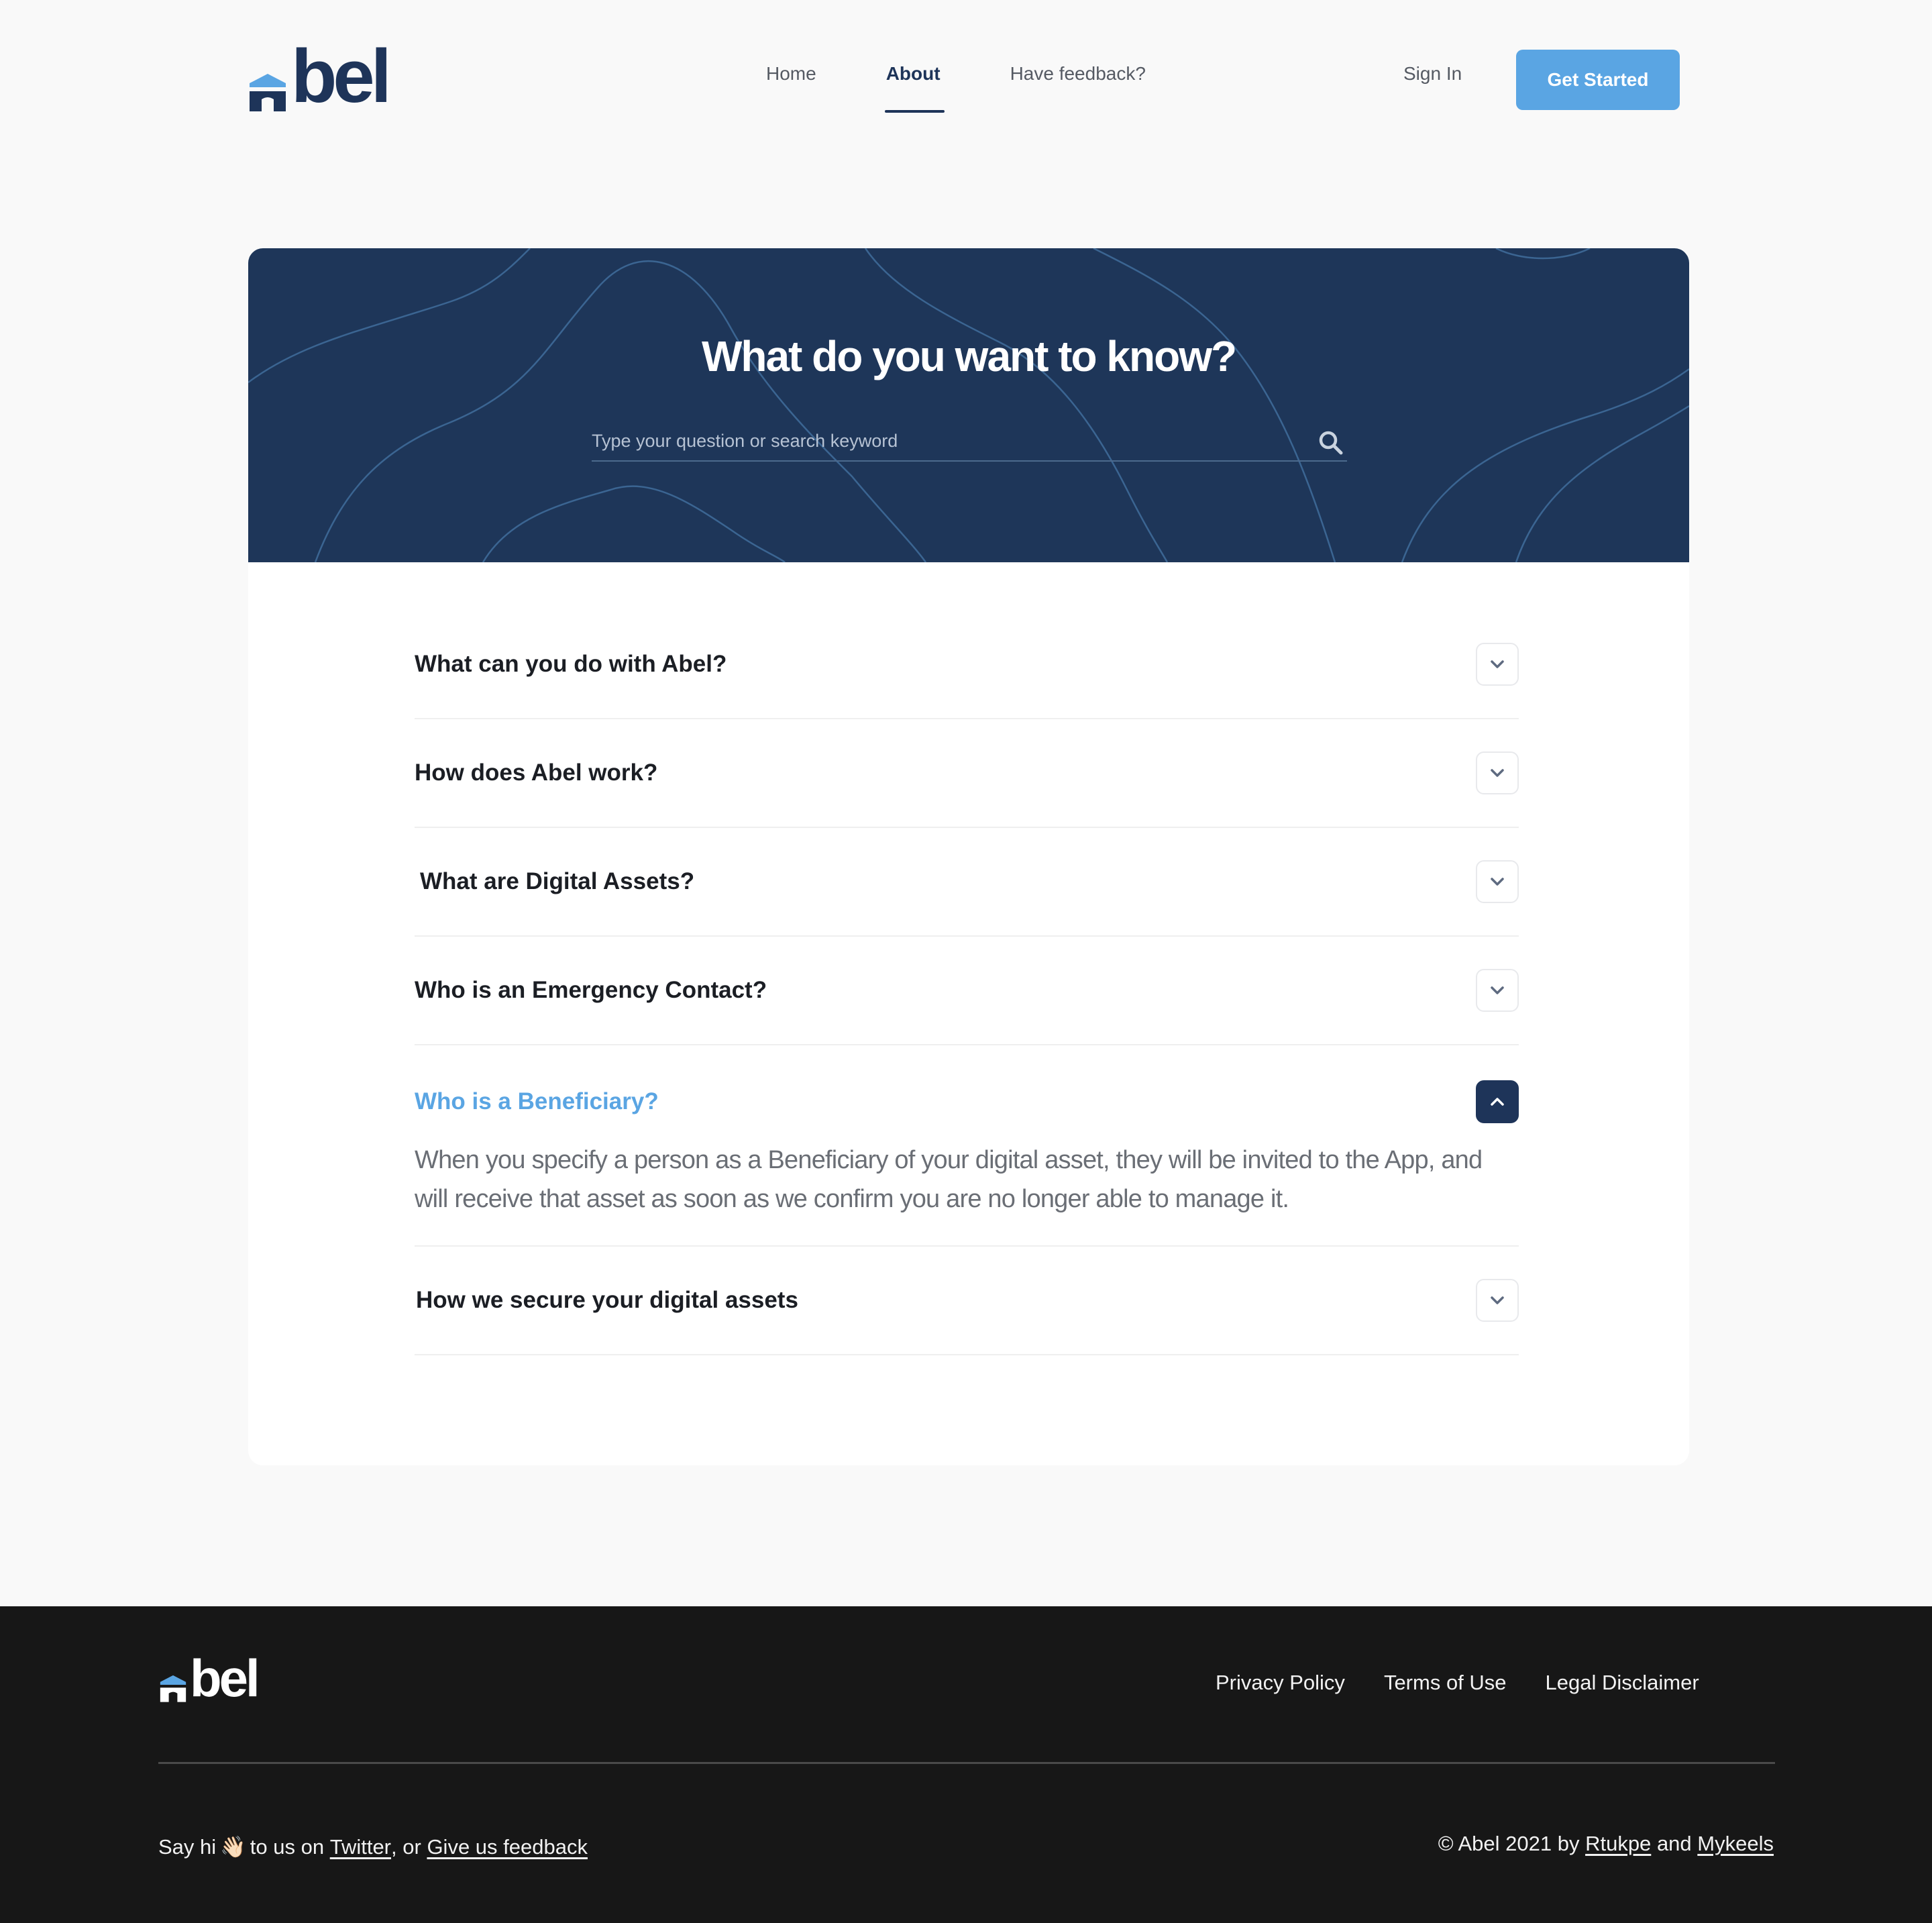  I want to click on nav-home: Home, so click(791, 87).